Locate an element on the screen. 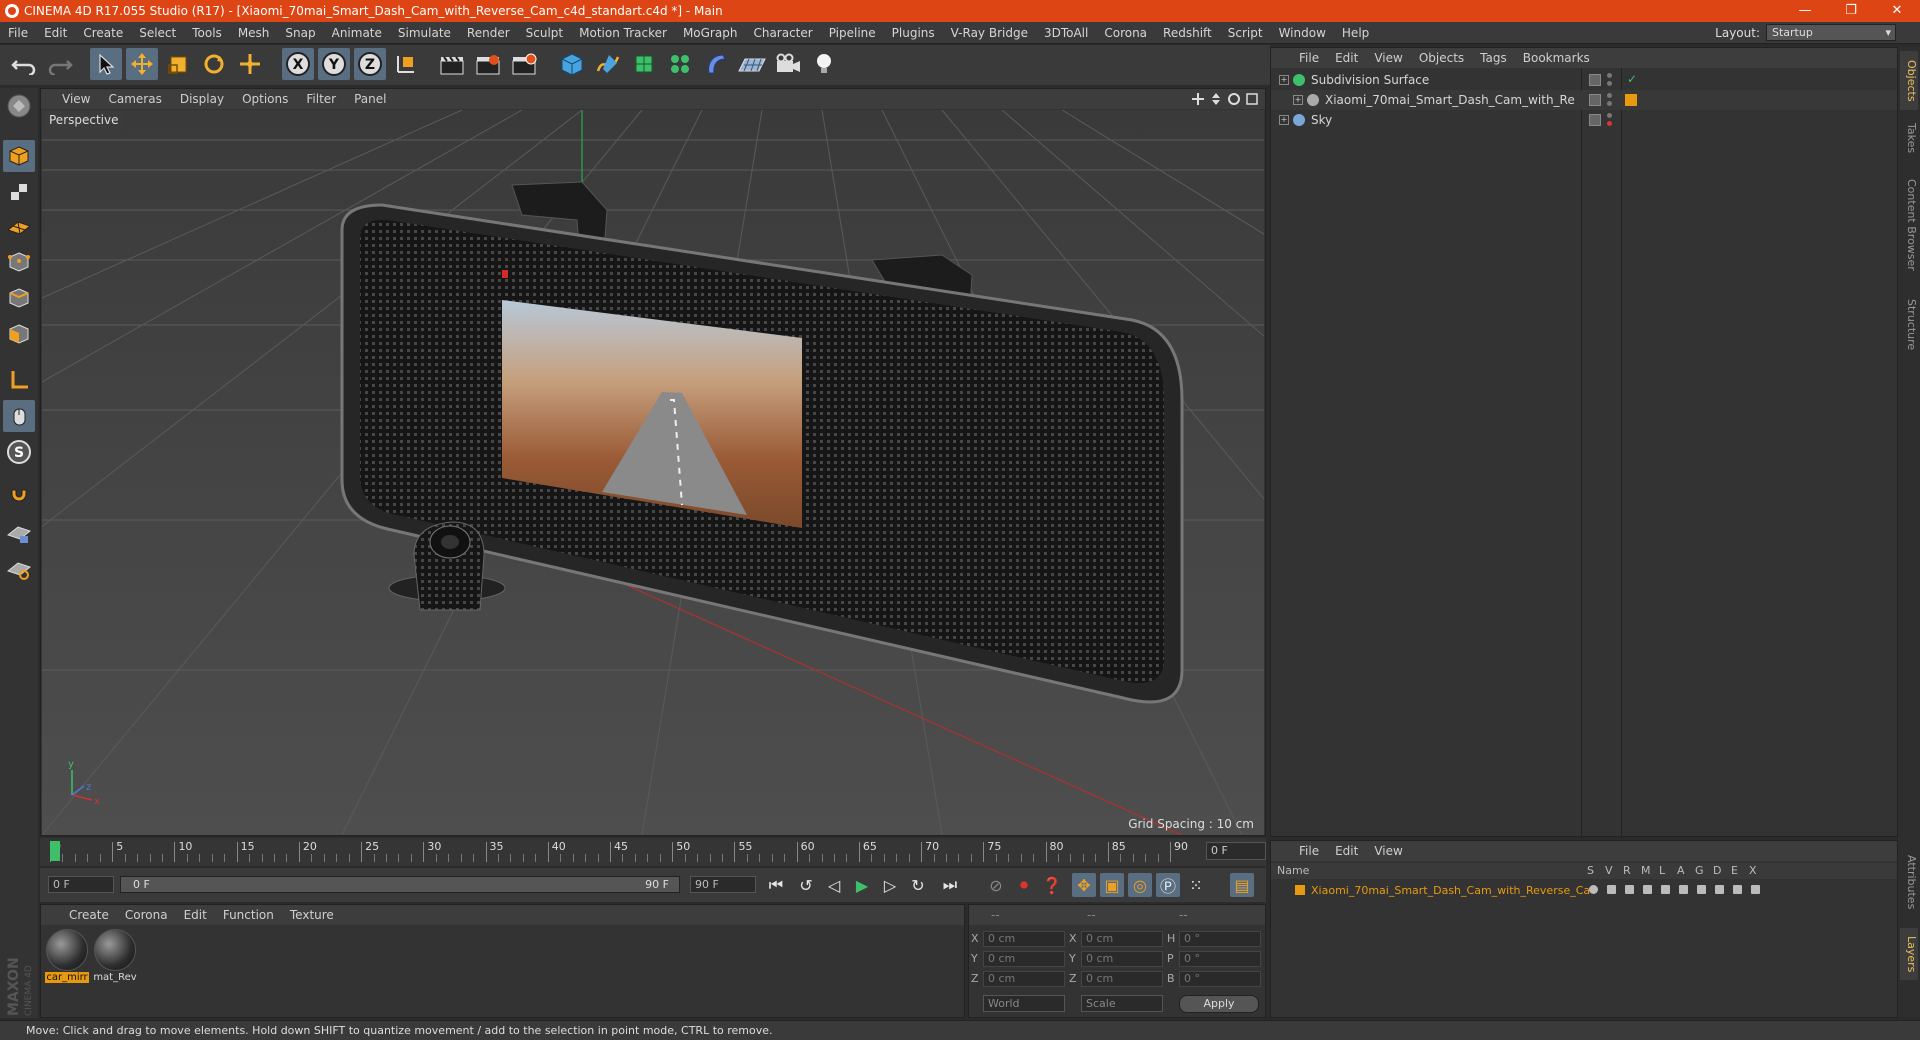 The image size is (1920, 1040). layer-column-a: A is located at coordinates (1681, 870).